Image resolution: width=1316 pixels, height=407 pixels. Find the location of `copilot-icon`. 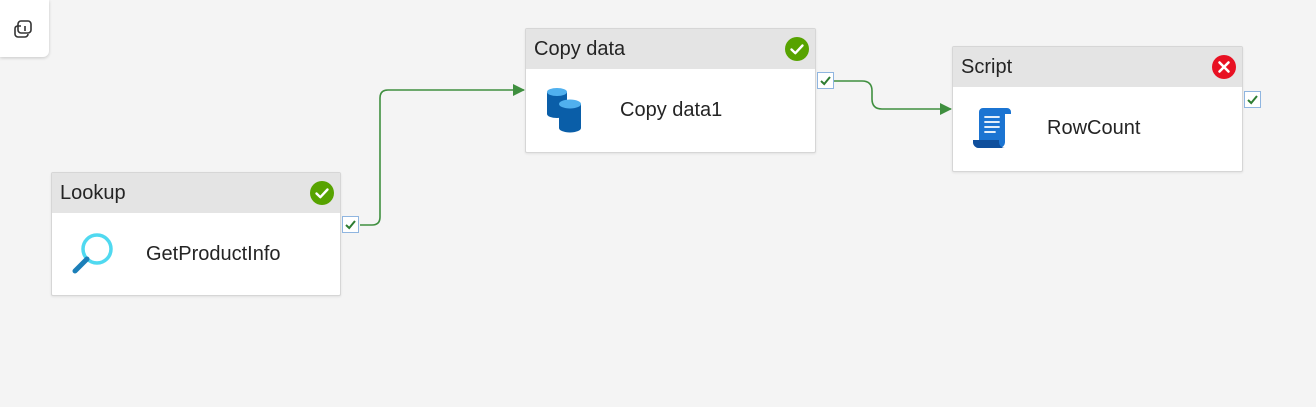

copilot-icon is located at coordinates (22, 28).